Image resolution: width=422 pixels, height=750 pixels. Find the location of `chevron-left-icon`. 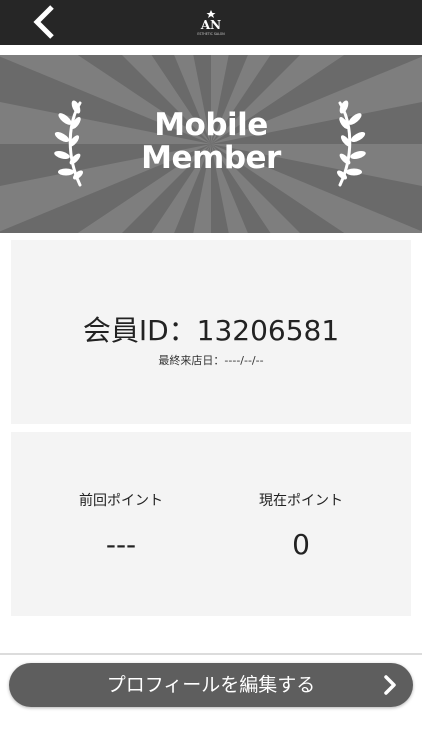

chevron-left-icon is located at coordinates (43, 22).